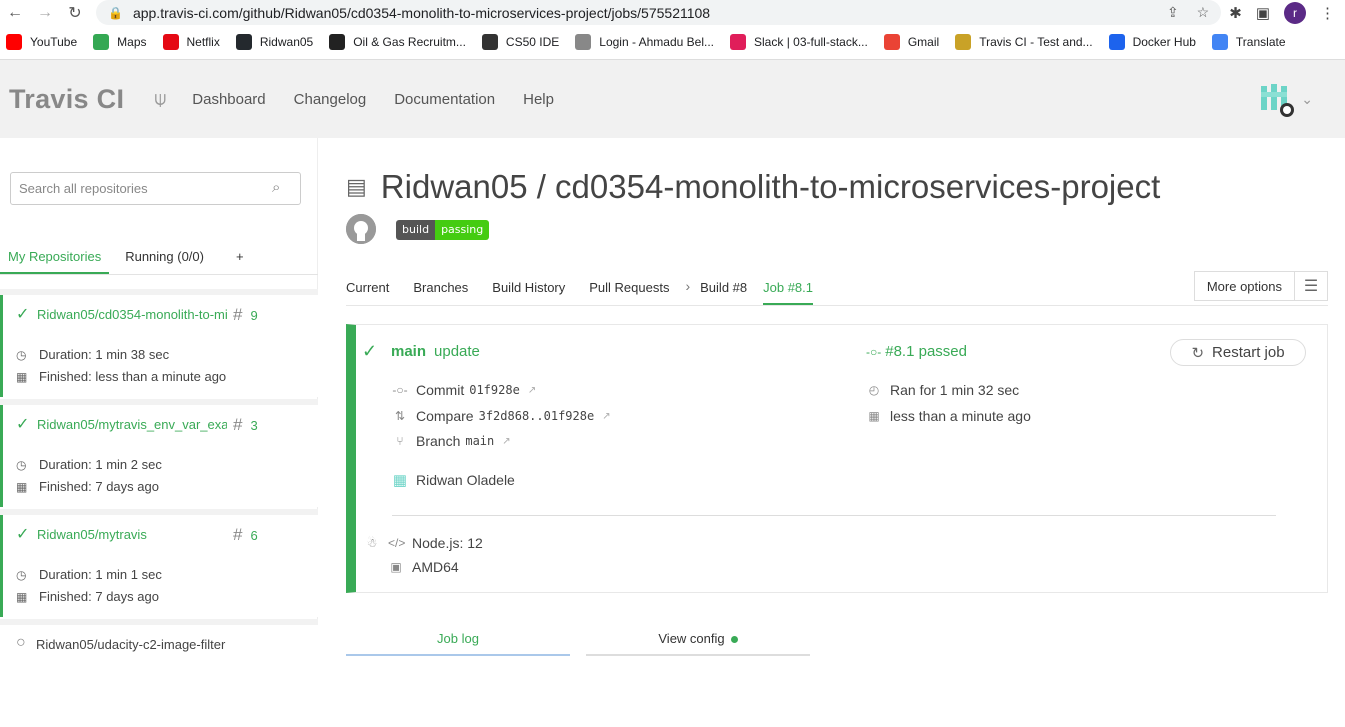 This screenshot has width=1345, height=727. What do you see at coordinates (253, 315) in the screenshot?
I see `build-number: 9` at bounding box center [253, 315].